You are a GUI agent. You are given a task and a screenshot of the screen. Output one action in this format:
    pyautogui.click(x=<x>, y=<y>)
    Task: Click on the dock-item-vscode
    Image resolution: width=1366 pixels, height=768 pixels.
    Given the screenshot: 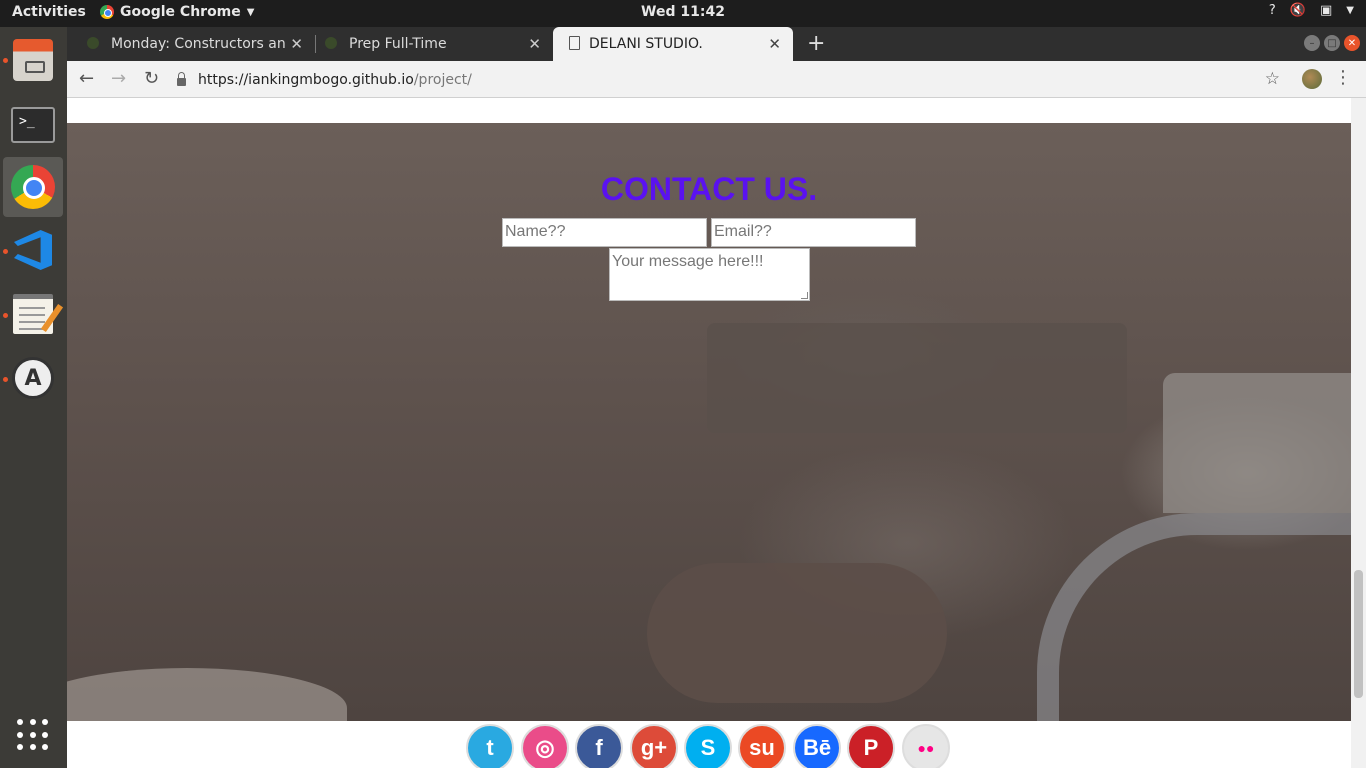 What is the action you would take?
    pyautogui.click(x=33, y=250)
    